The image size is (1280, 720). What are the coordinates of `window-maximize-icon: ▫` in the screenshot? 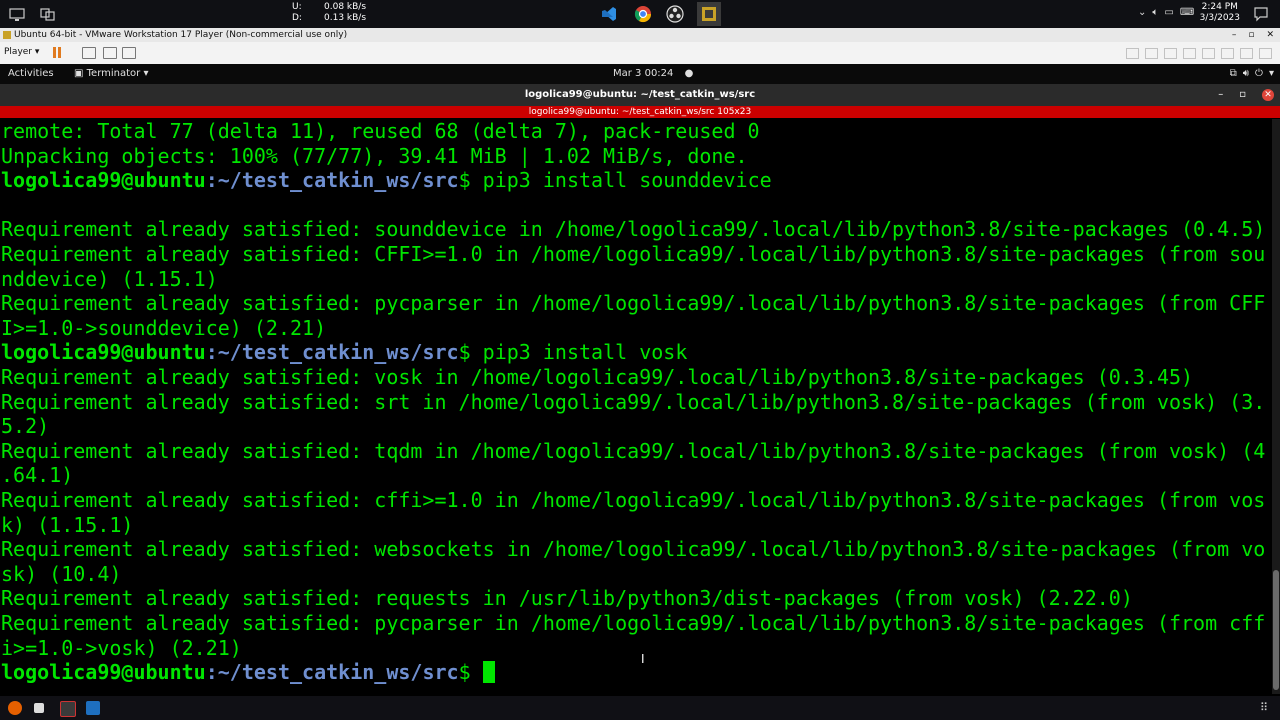 It's located at (1242, 95).